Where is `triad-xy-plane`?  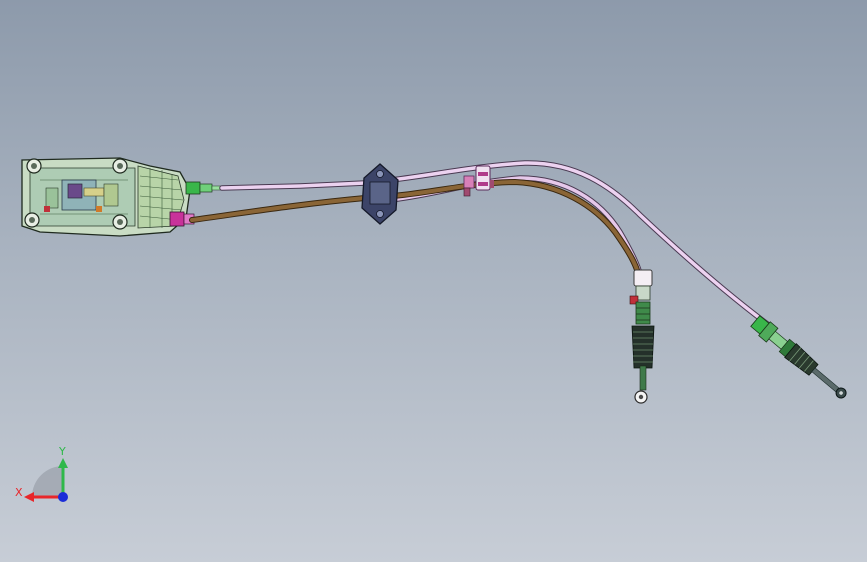 triad-xy-plane is located at coordinates (47, 481).